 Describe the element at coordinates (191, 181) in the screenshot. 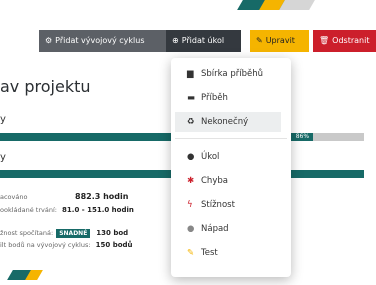

I see `bug-icon: ✱` at that location.